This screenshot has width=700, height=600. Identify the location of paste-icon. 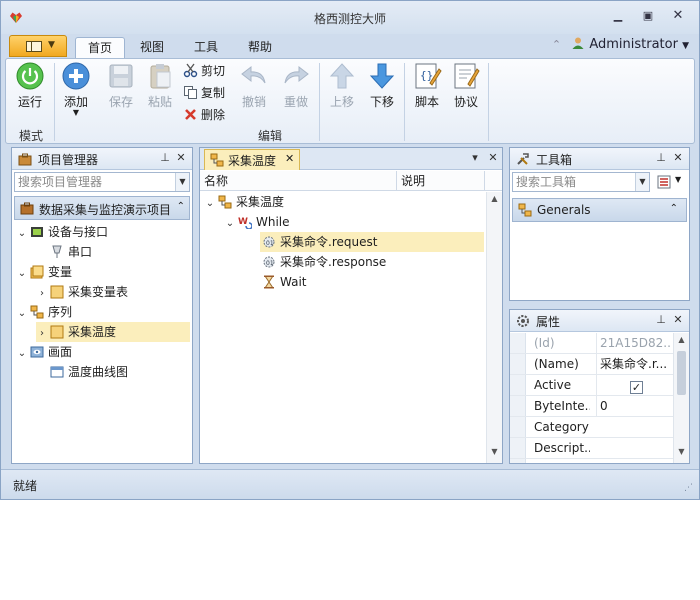
(160, 76).